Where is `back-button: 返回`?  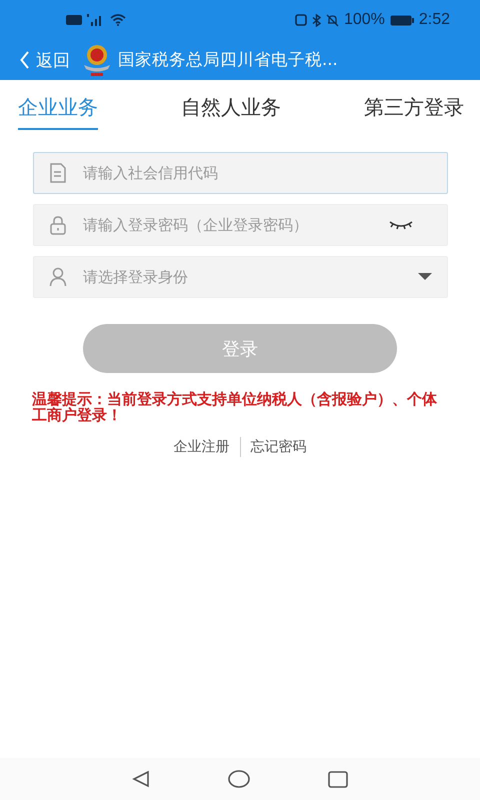
back-button: 返回 is located at coordinates (45, 60).